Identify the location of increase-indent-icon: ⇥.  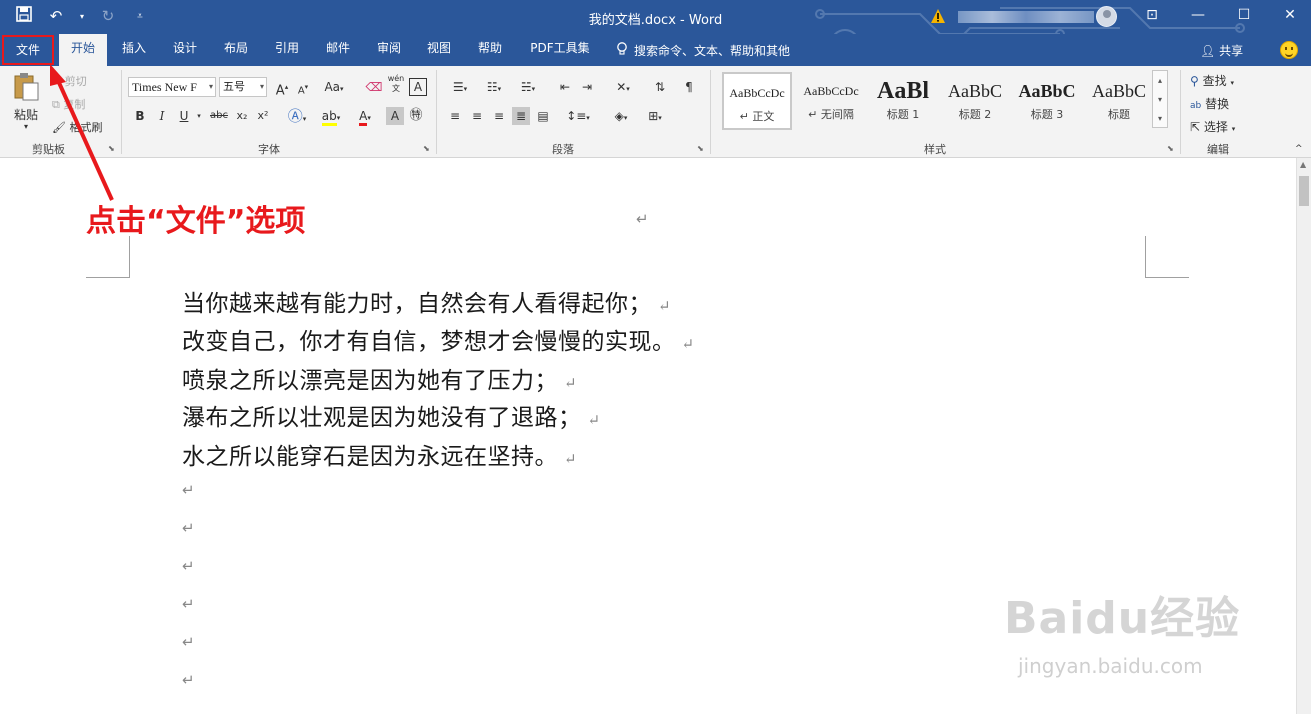
(587, 87).